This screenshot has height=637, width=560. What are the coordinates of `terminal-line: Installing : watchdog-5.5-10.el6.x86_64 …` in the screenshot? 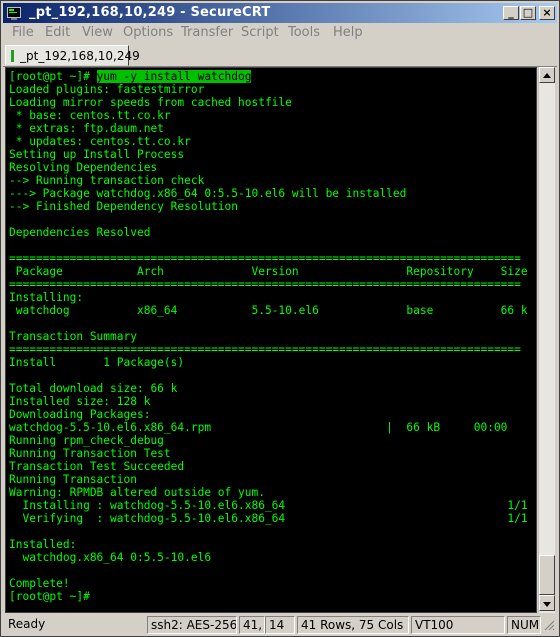 It's located at (268, 505).